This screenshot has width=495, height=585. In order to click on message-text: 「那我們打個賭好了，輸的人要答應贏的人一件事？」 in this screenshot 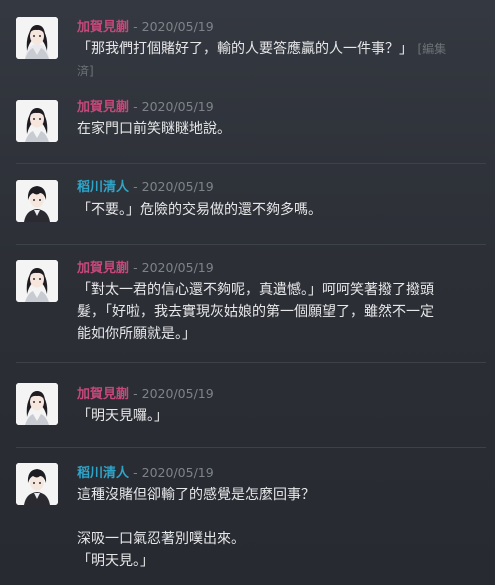, I will do `click(245, 49)`.